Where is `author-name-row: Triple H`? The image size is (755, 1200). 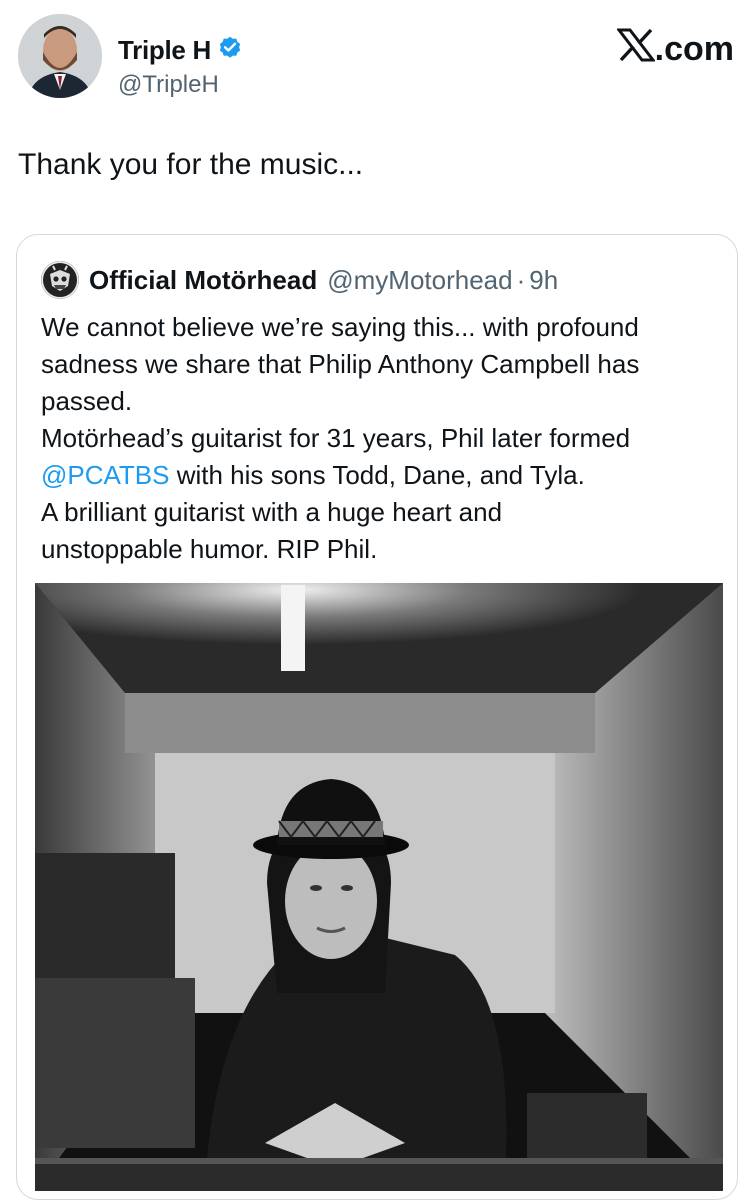 author-name-row: Triple H is located at coordinates (180, 50).